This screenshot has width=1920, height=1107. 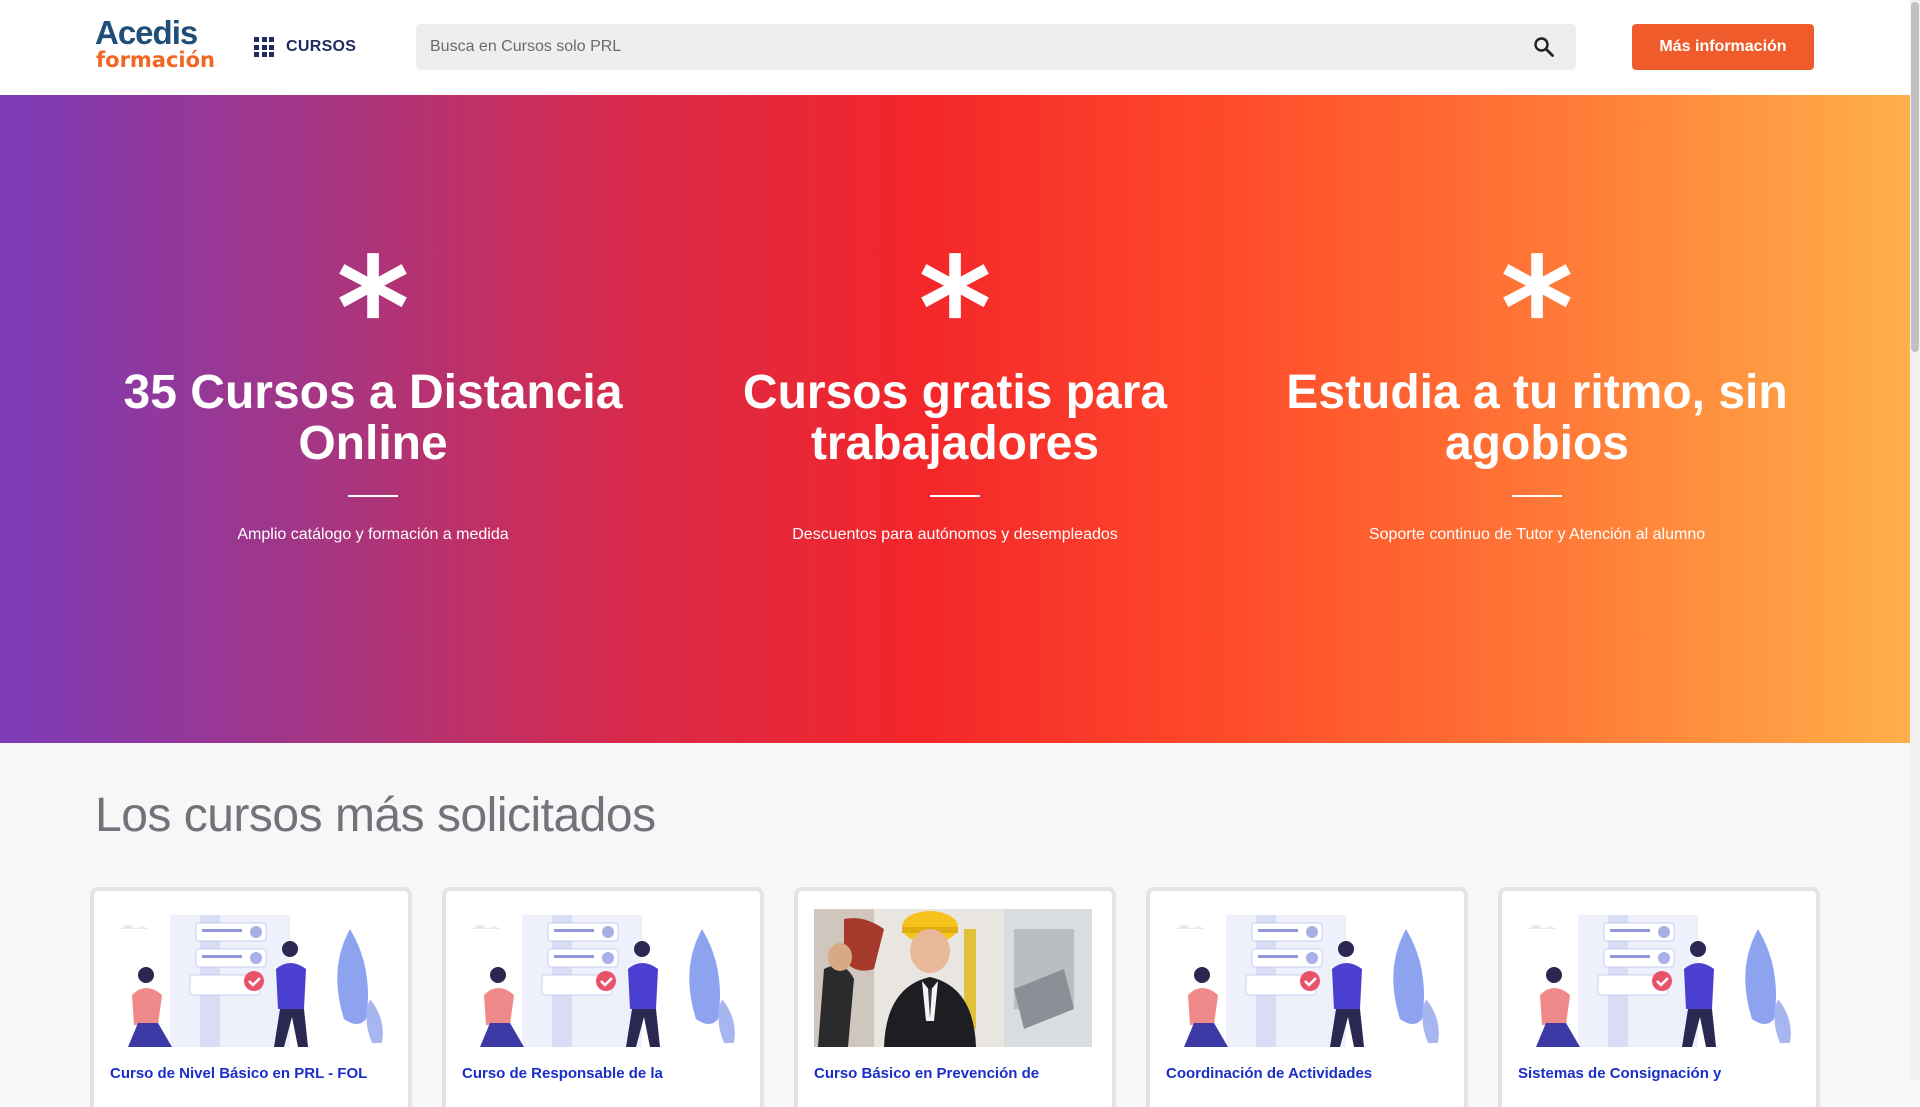 I want to click on logo-text-line1: Acedis, so click(x=146, y=32).